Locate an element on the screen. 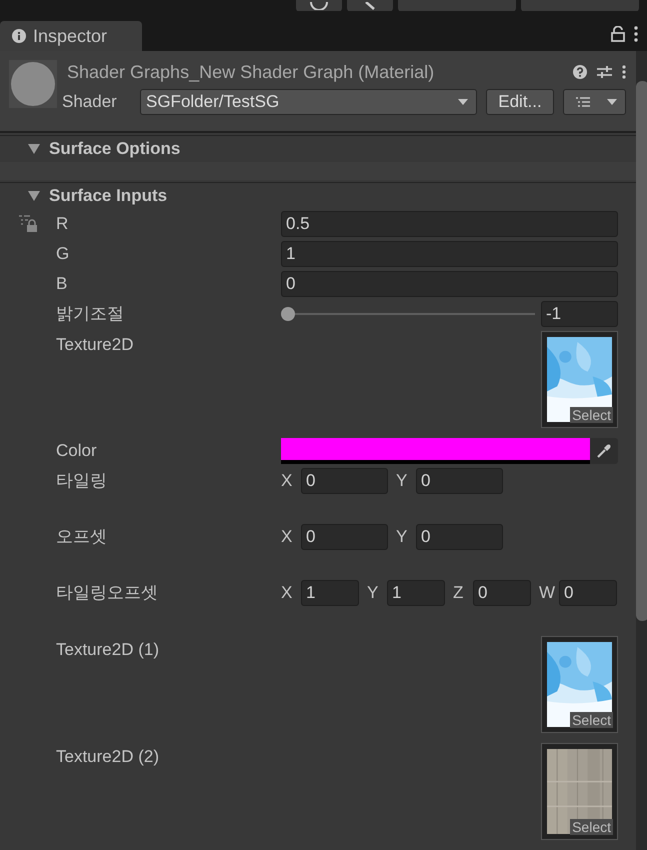 The height and width of the screenshot is (850, 647). property-label: Texture2D (2) is located at coordinates (108, 757).